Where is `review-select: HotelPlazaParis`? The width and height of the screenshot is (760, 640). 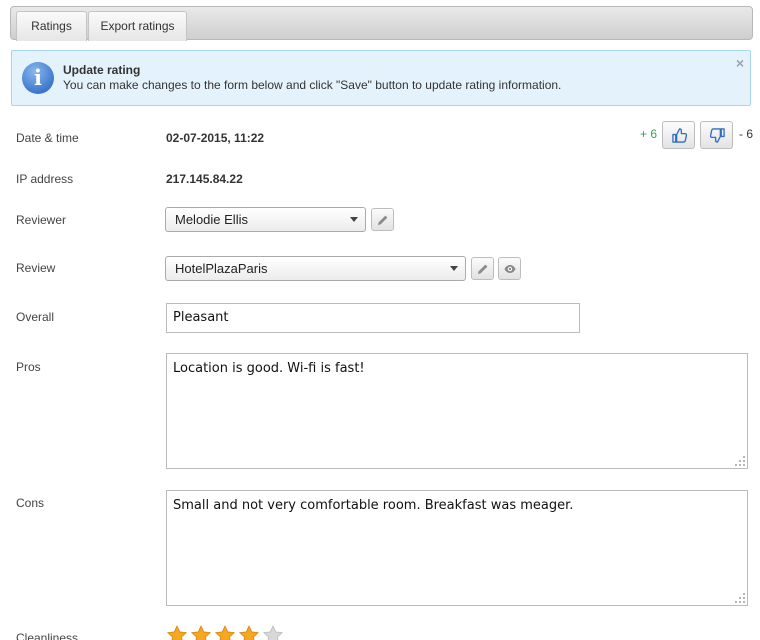 review-select: HotelPlazaParis is located at coordinates (315, 268).